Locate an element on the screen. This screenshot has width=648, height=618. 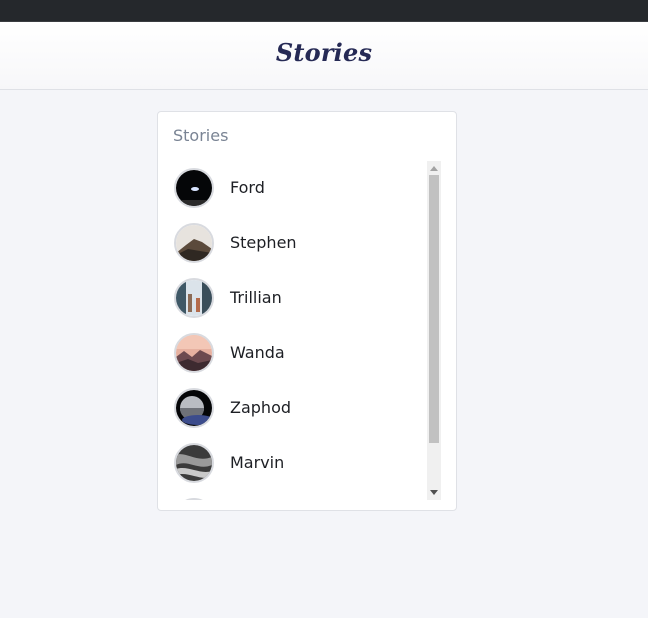
scrollbar-thumb is located at coordinates (434, 309).